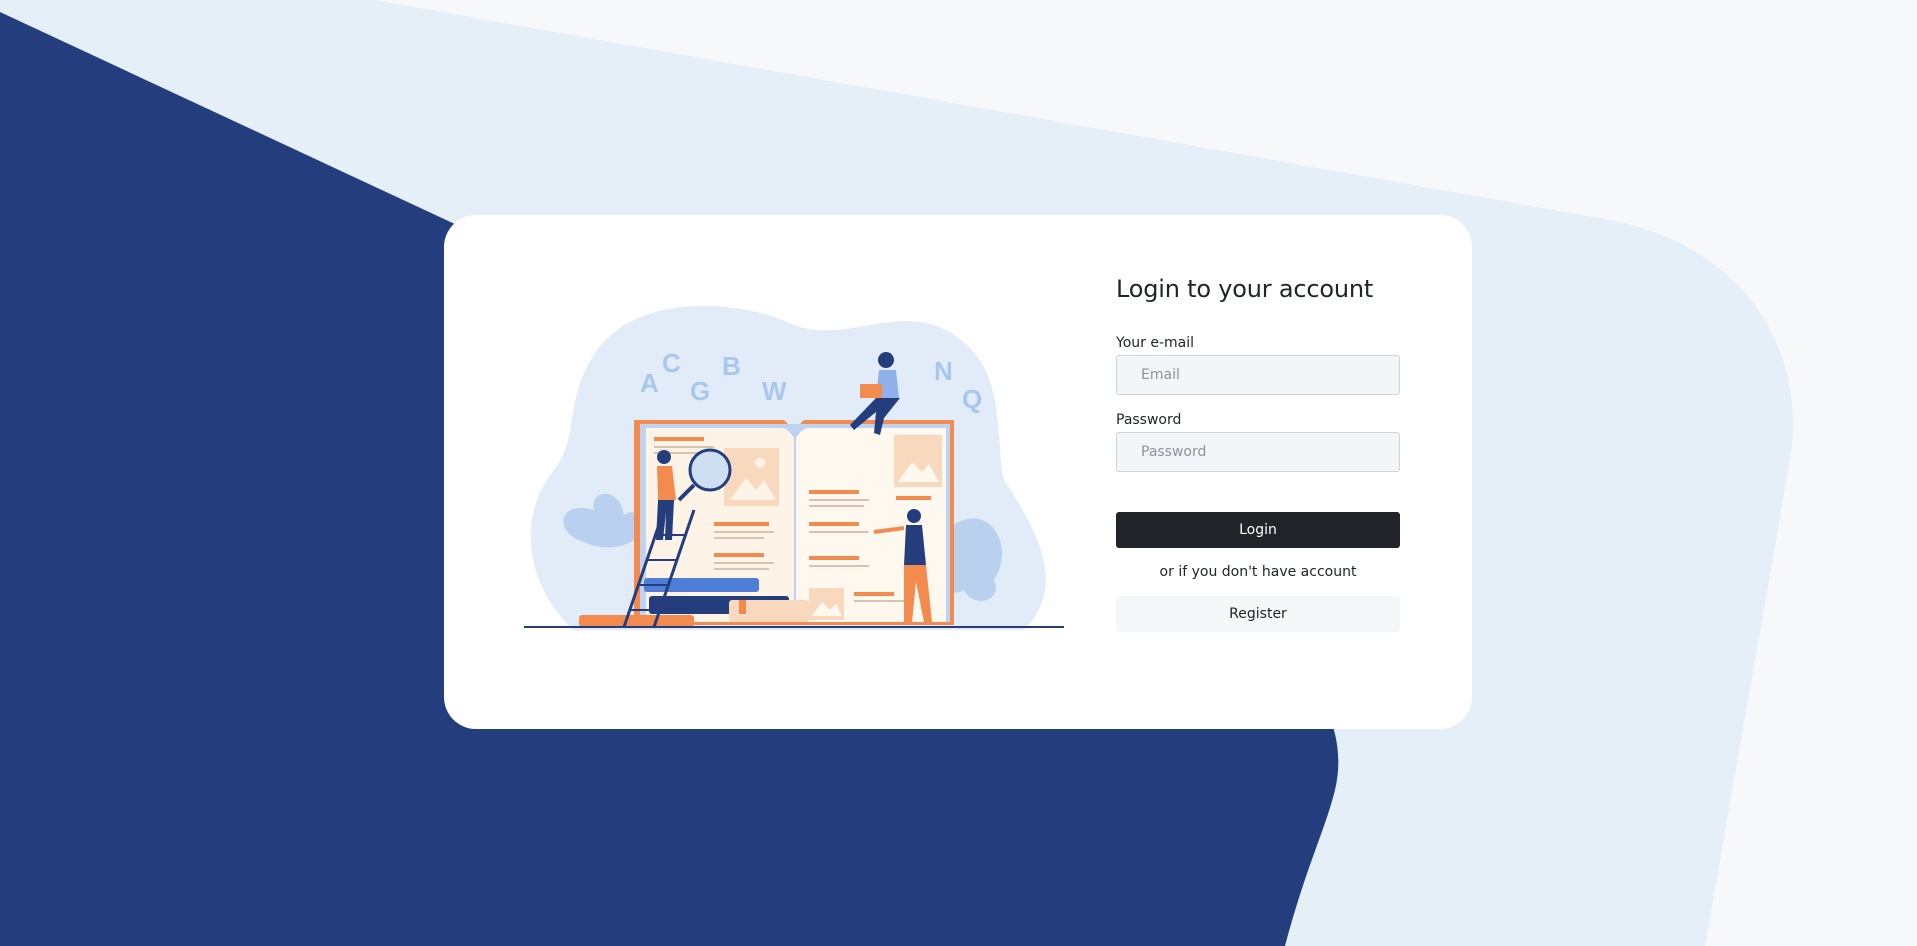  What do you see at coordinates (943, 371) in the screenshot?
I see `floating-letter: N` at bounding box center [943, 371].